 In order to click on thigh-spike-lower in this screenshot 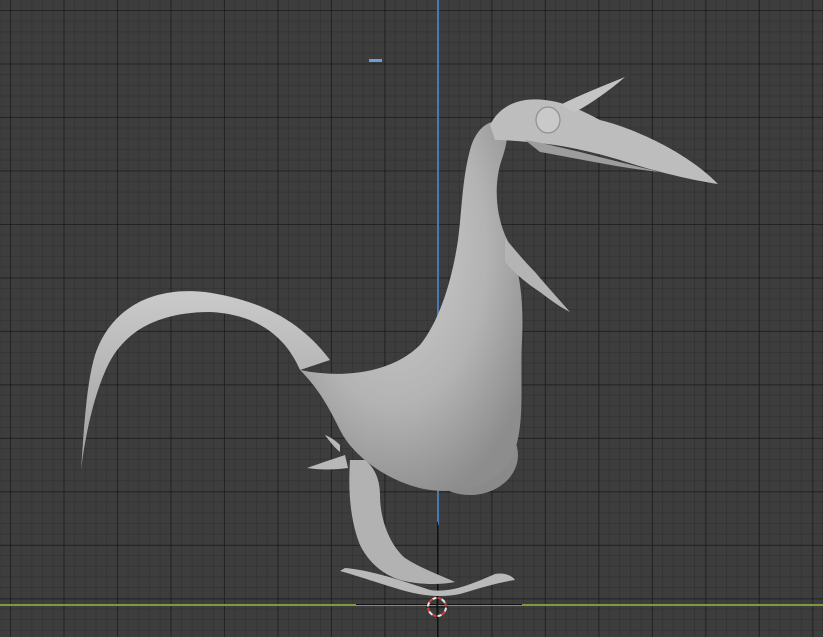, I will do `click(327, 462)`.